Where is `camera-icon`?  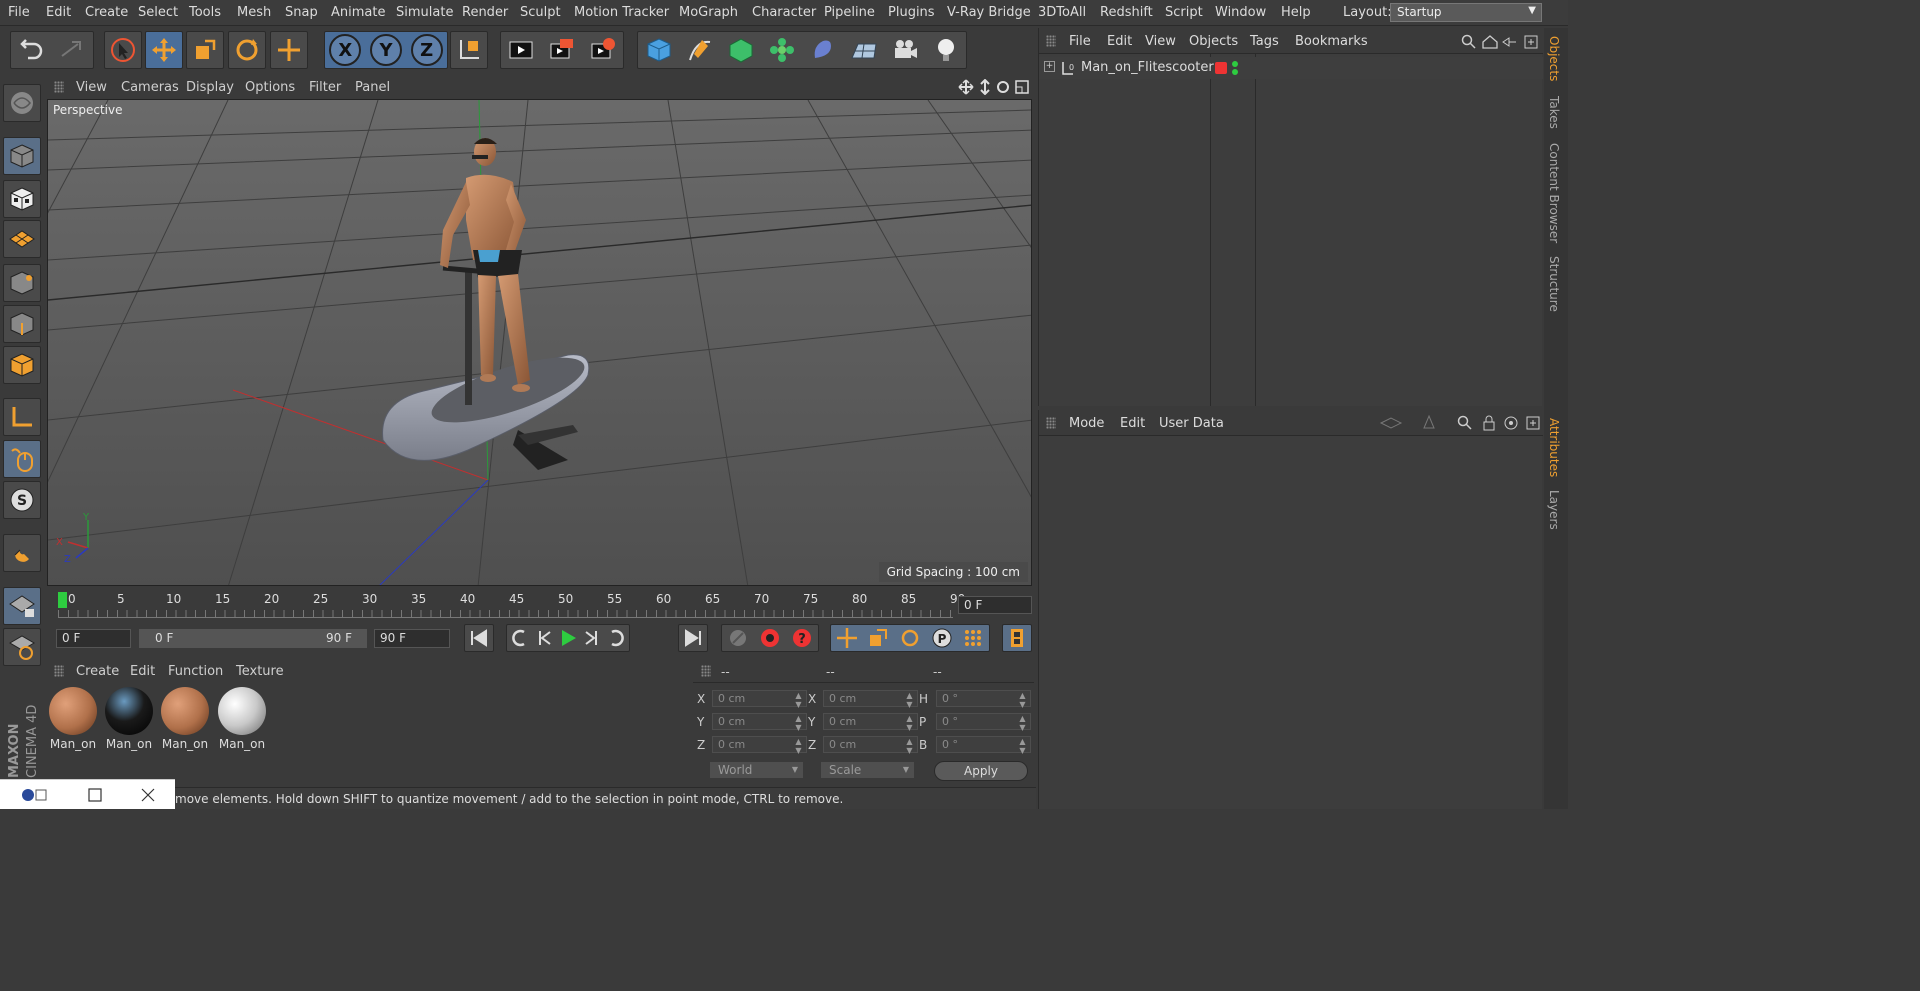
camera-icon is located at coordinates (905, 50).